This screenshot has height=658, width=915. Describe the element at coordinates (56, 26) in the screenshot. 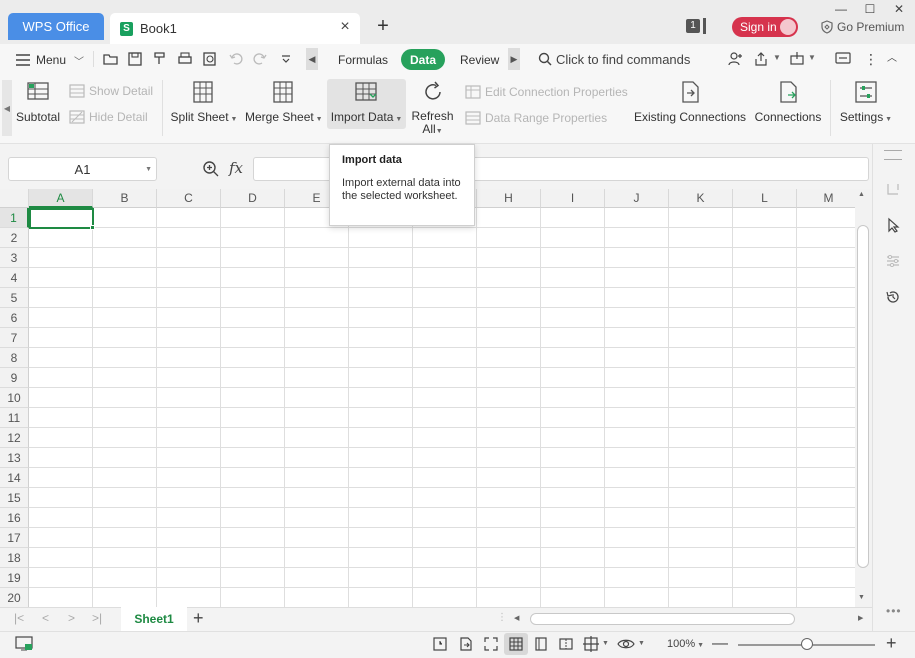

I see `tab-wps-office: WPS Office` at that location.